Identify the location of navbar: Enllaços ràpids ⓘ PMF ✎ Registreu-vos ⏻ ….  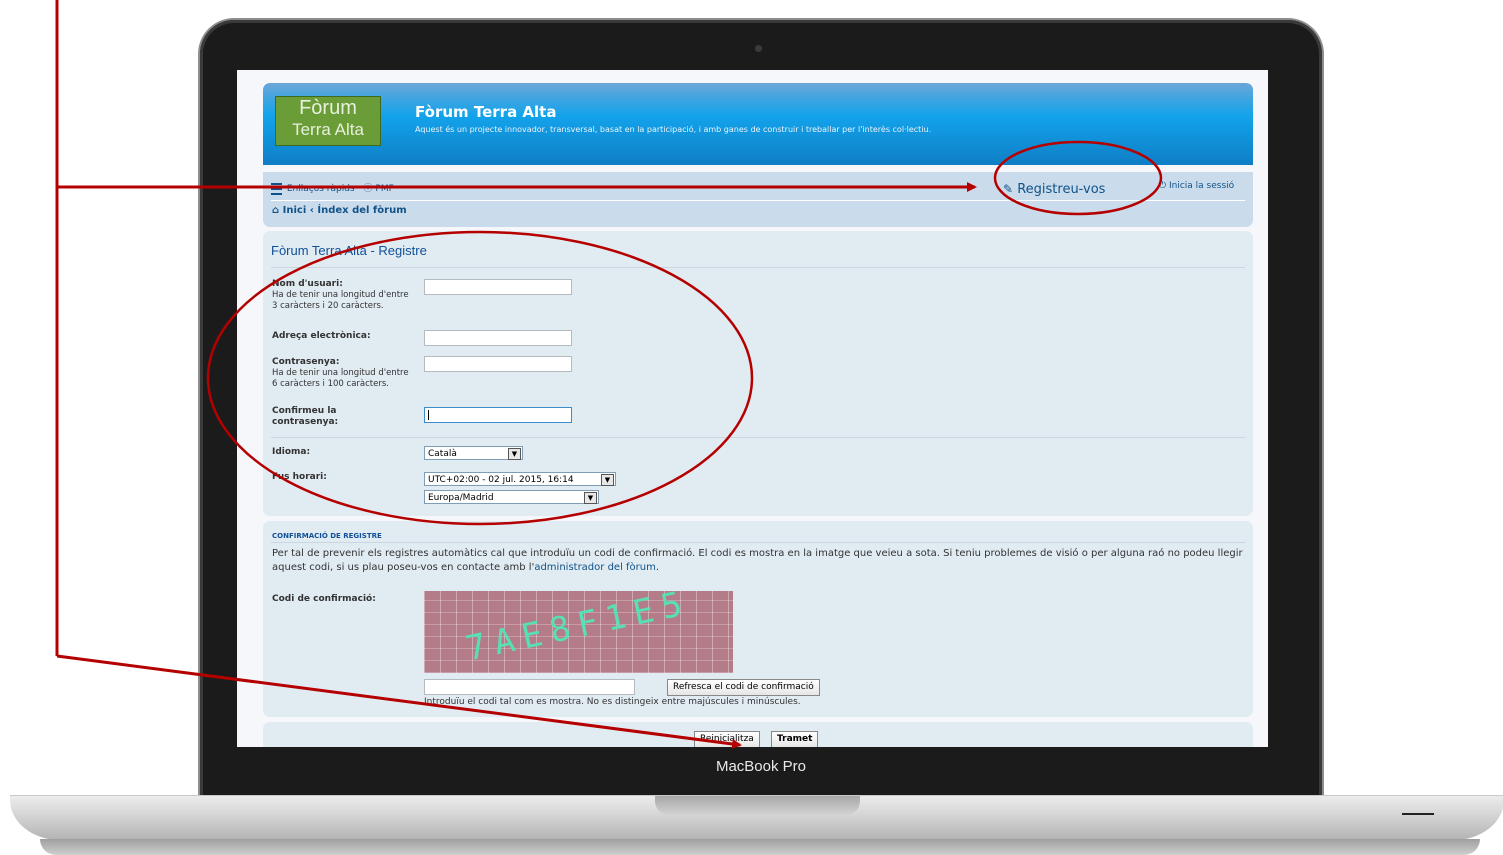
(758, 199).